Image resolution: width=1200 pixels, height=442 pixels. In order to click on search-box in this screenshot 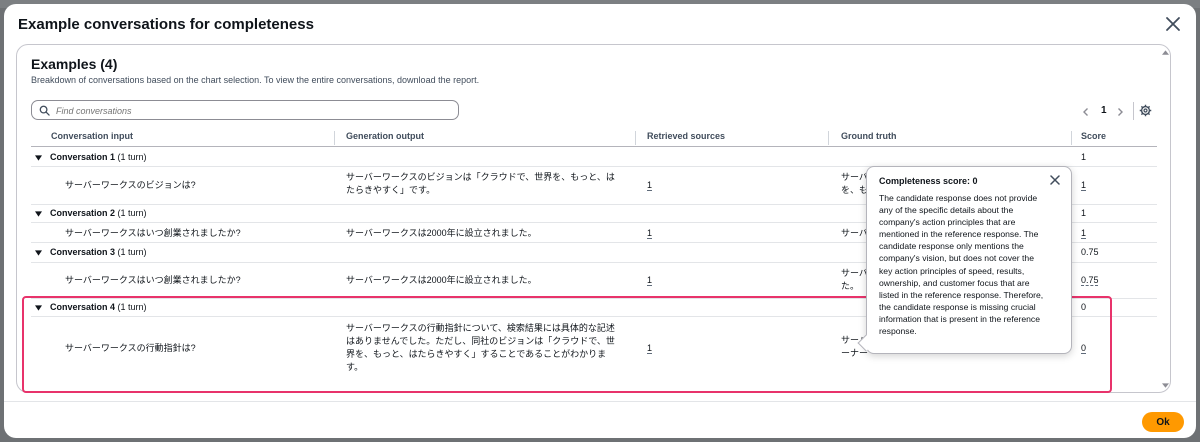, I will do `click(245, 110)`.